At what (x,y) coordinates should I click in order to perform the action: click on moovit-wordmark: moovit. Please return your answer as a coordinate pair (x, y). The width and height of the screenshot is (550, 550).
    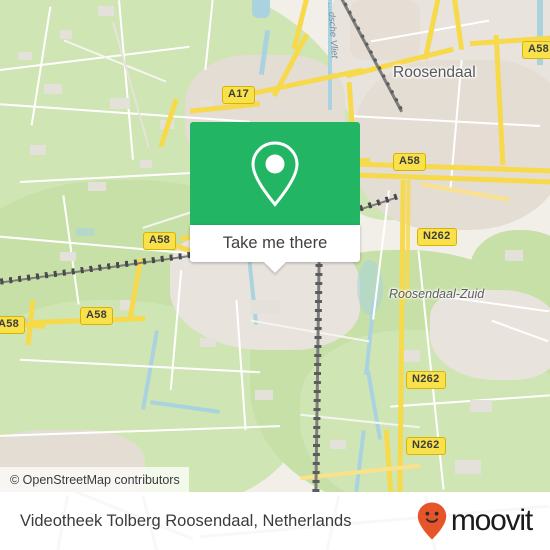
    Looking at the image, I should click on (491, 520).